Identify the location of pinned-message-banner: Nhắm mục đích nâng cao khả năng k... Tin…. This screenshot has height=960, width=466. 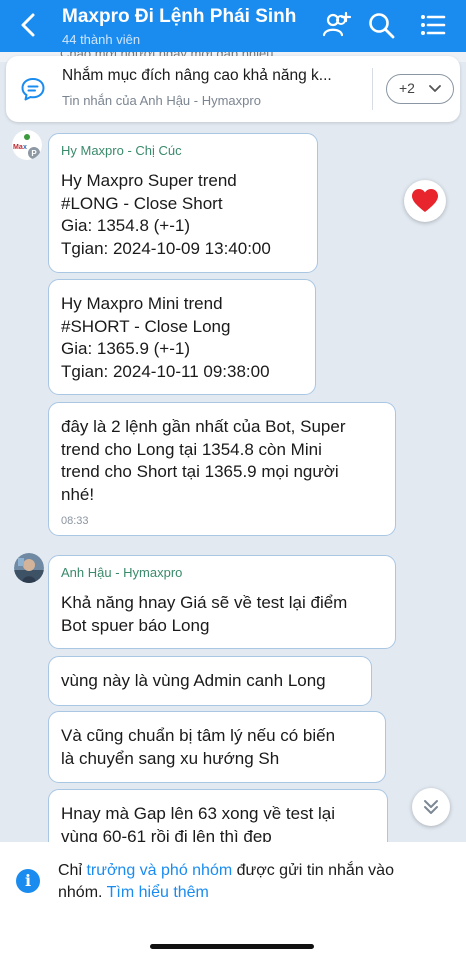
(233, 89).